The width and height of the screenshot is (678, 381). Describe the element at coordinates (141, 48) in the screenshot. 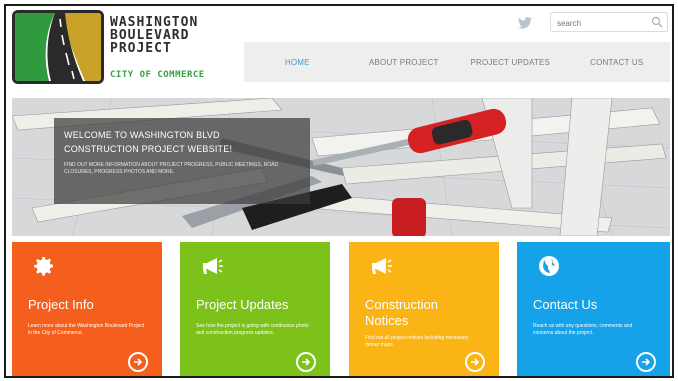

I see `logo-title-line-3: PROJECT` at that location.